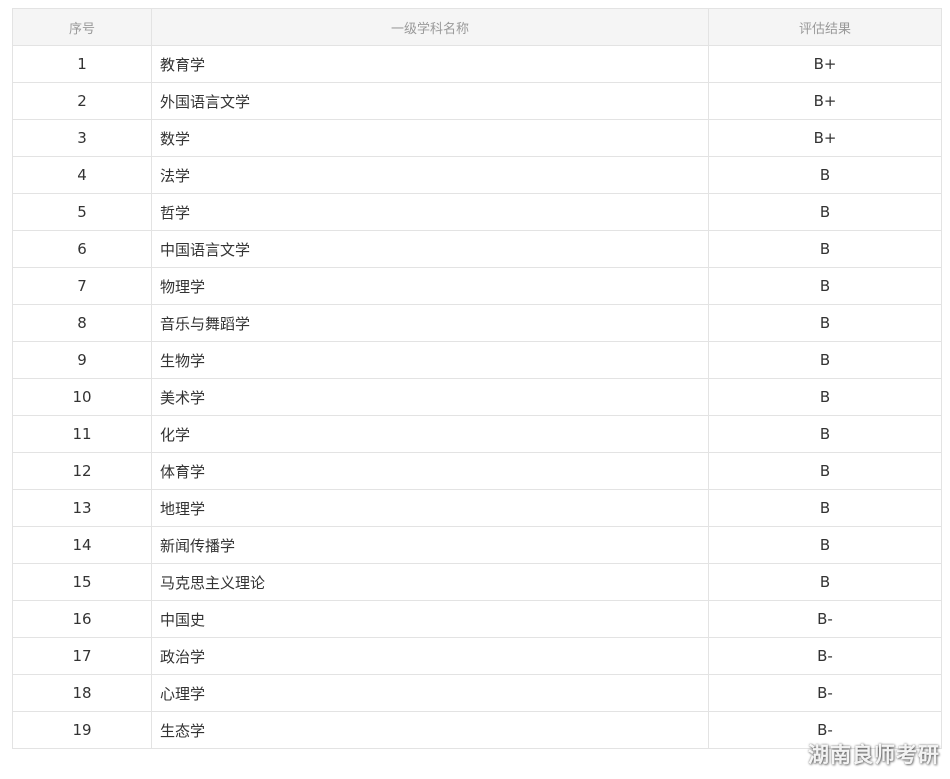 This screenshot has height=779, width=950. I want to click on table-header-row: 序号 一级学科名称 评估结果, so click(477, 27).